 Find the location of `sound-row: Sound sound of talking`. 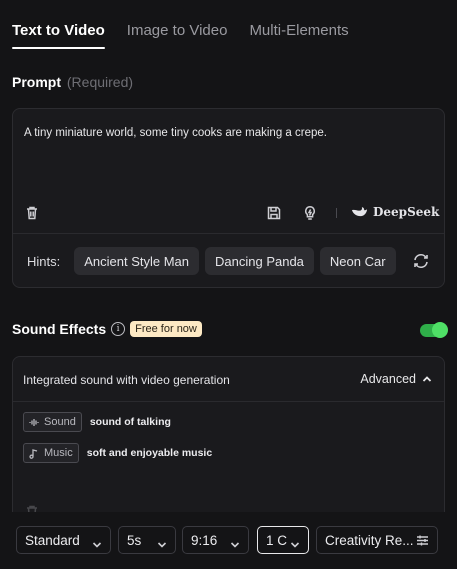

sound-row: Sound sound of talking is located at coordinates (97, 422).